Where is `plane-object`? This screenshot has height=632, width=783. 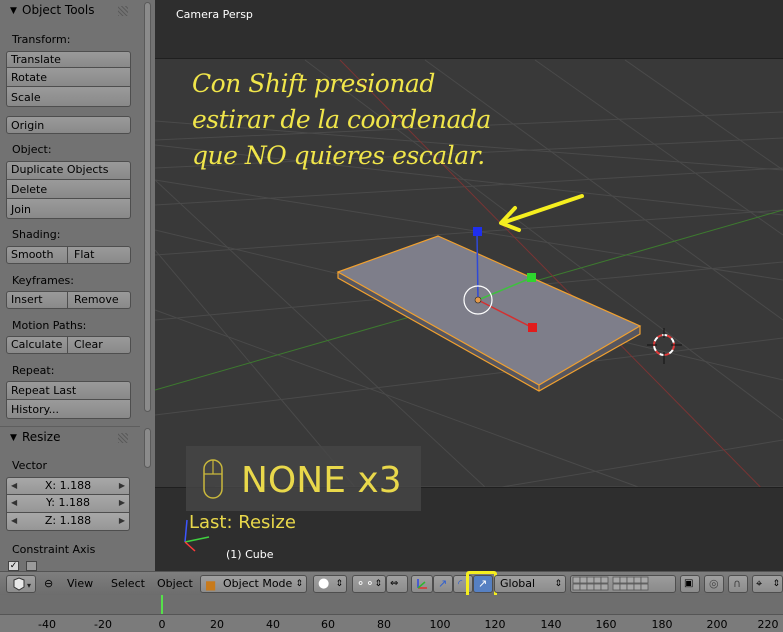
plane-object is located at coordinates (489, 313).